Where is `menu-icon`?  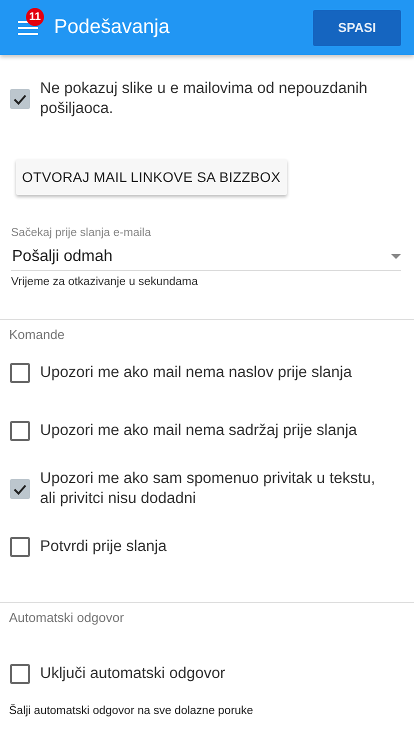
menu-icon is located at coordinates (28, 28).